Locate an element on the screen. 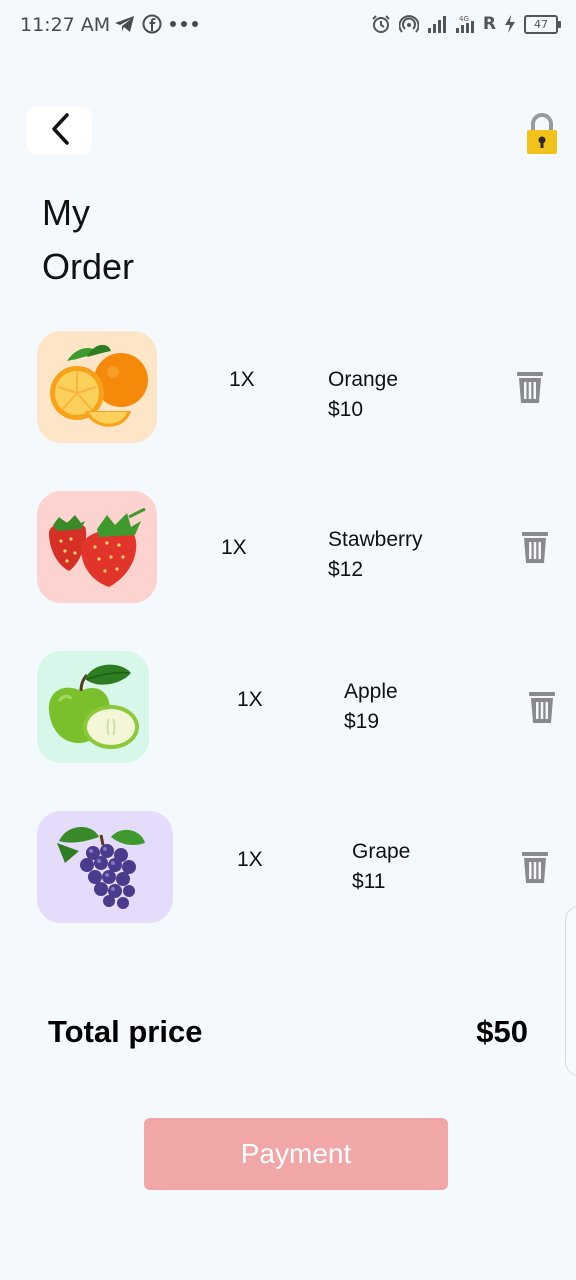 The image size is (576, 1280). status-time: 11:27 AM is located at coordinates (65, 25).